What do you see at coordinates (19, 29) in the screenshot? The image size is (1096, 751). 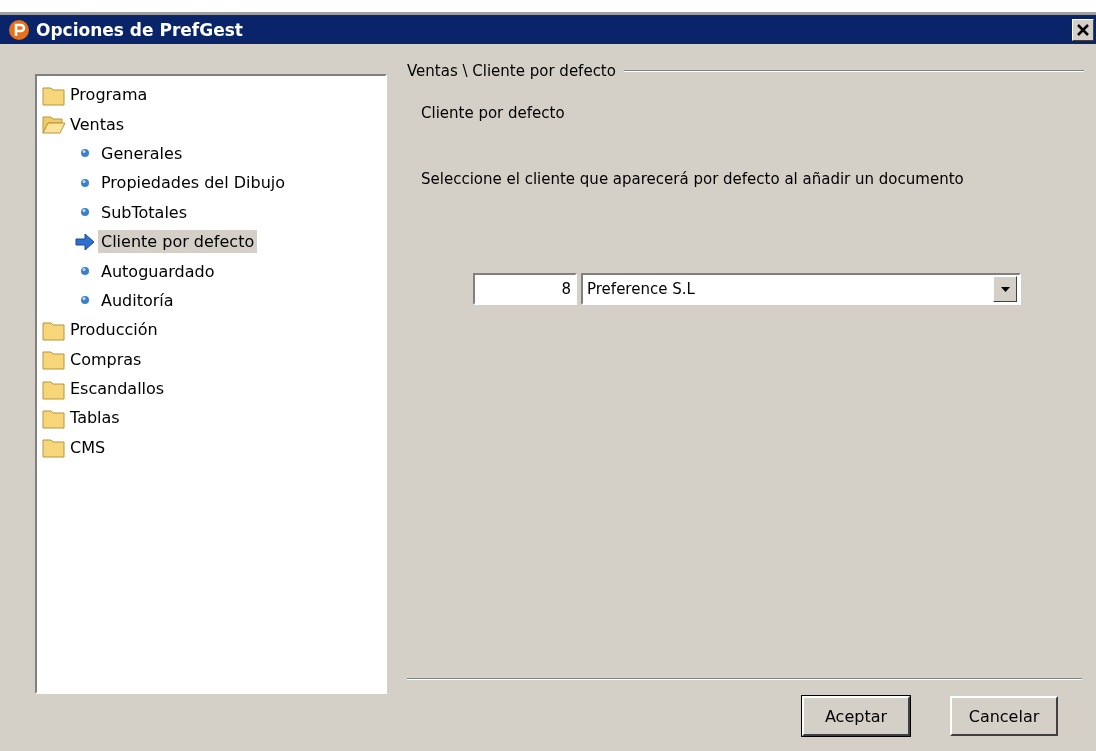 I see `app-logo-icon` at bounding box center [19, 29].